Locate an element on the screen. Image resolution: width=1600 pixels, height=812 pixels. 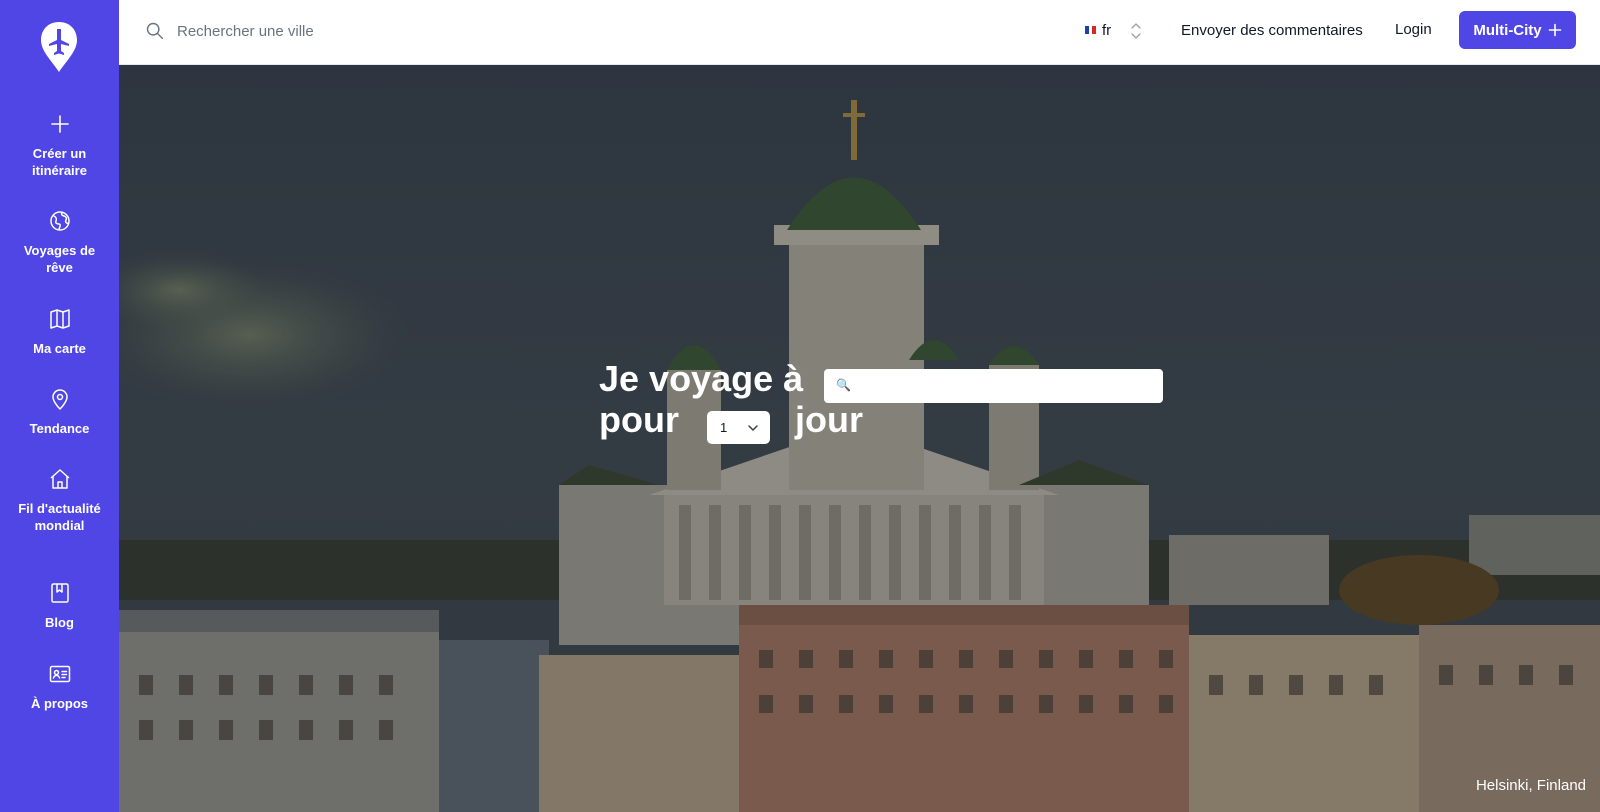
sidebar-item-trending: Tendance is located at coordinates (59, 412).